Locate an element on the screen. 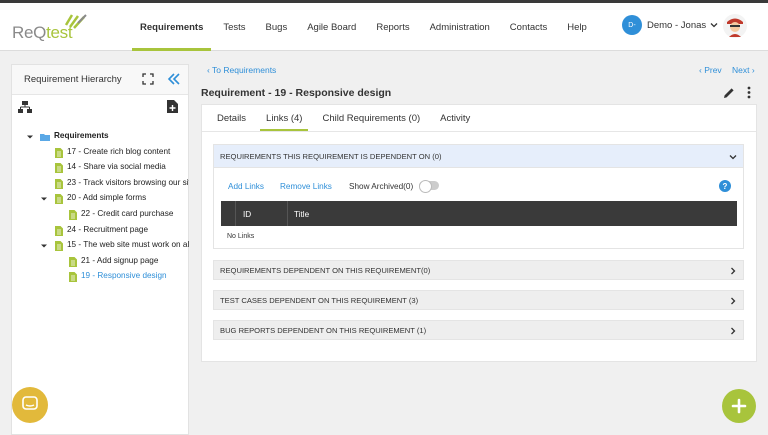 The image size is (768, 435). help-icon: ? is located at coordinates (725, 186).